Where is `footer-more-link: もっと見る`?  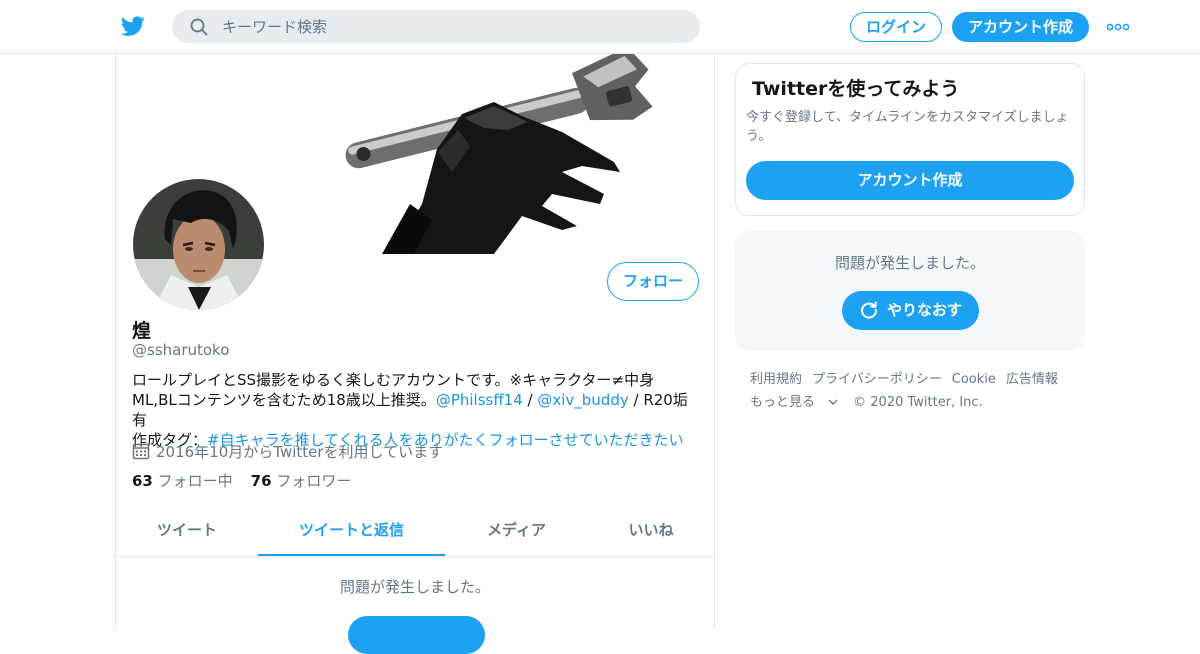 footer-more-link: もっと見る is located at coordinates (794, 402).